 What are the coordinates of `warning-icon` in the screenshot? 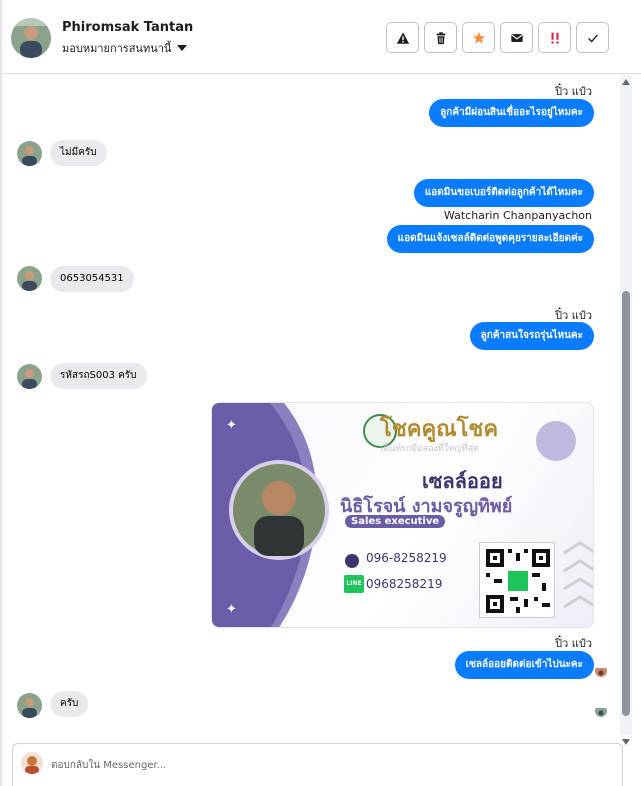 It's located at (402, 37).